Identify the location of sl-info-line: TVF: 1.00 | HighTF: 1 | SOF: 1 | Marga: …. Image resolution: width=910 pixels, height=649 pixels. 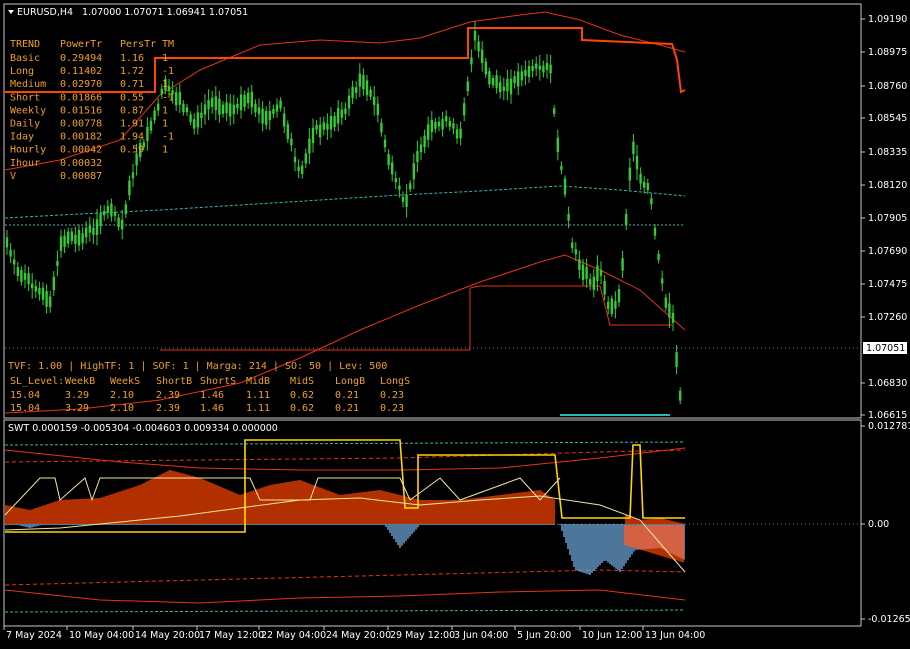
(197, 366).